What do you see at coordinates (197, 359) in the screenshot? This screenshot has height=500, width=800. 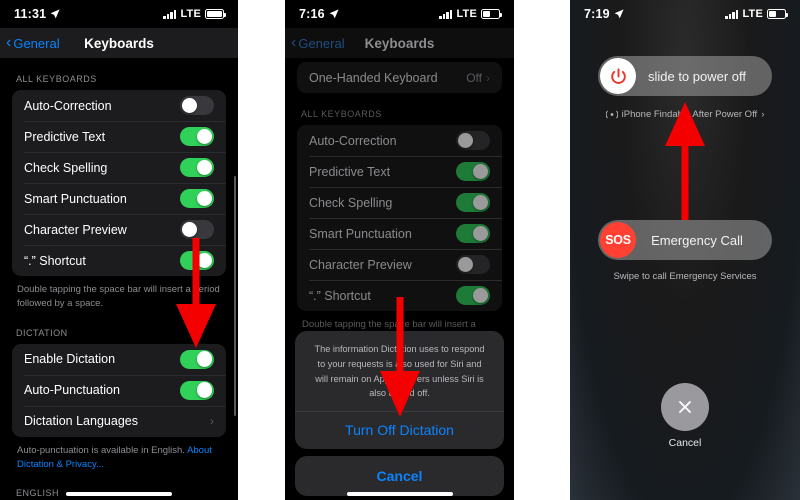 I see `toggle-enable-dictation` at bounding box center [197, 359].